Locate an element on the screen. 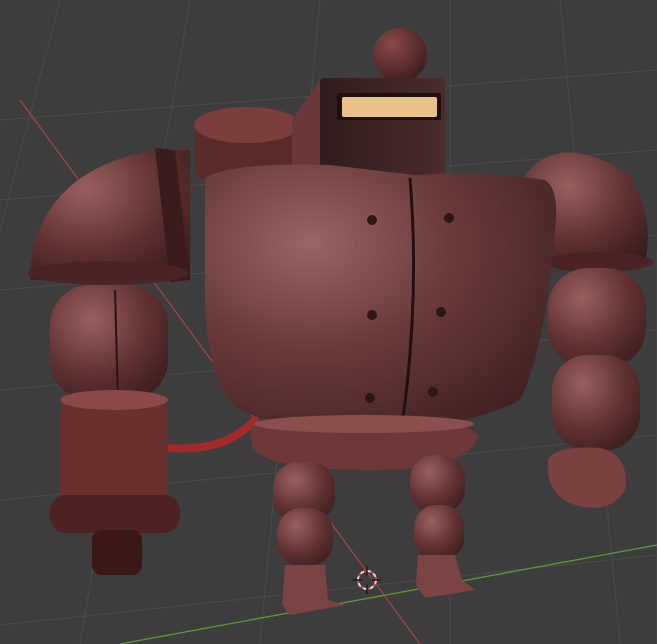 This screenshot has width=657, height=644. 3d-cursor-icon is located at coordinates (367, 580).